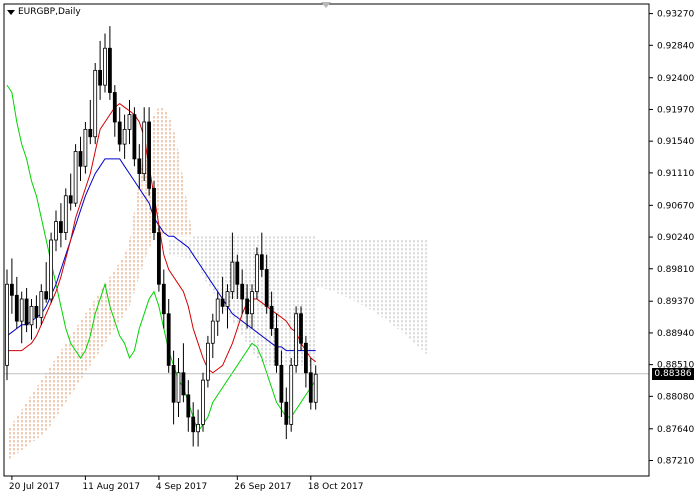  What do you see at coordinates (675, 462) in the screenshot?
I see `y-tick-label: 0.87210` at bounding box center [675, 462].